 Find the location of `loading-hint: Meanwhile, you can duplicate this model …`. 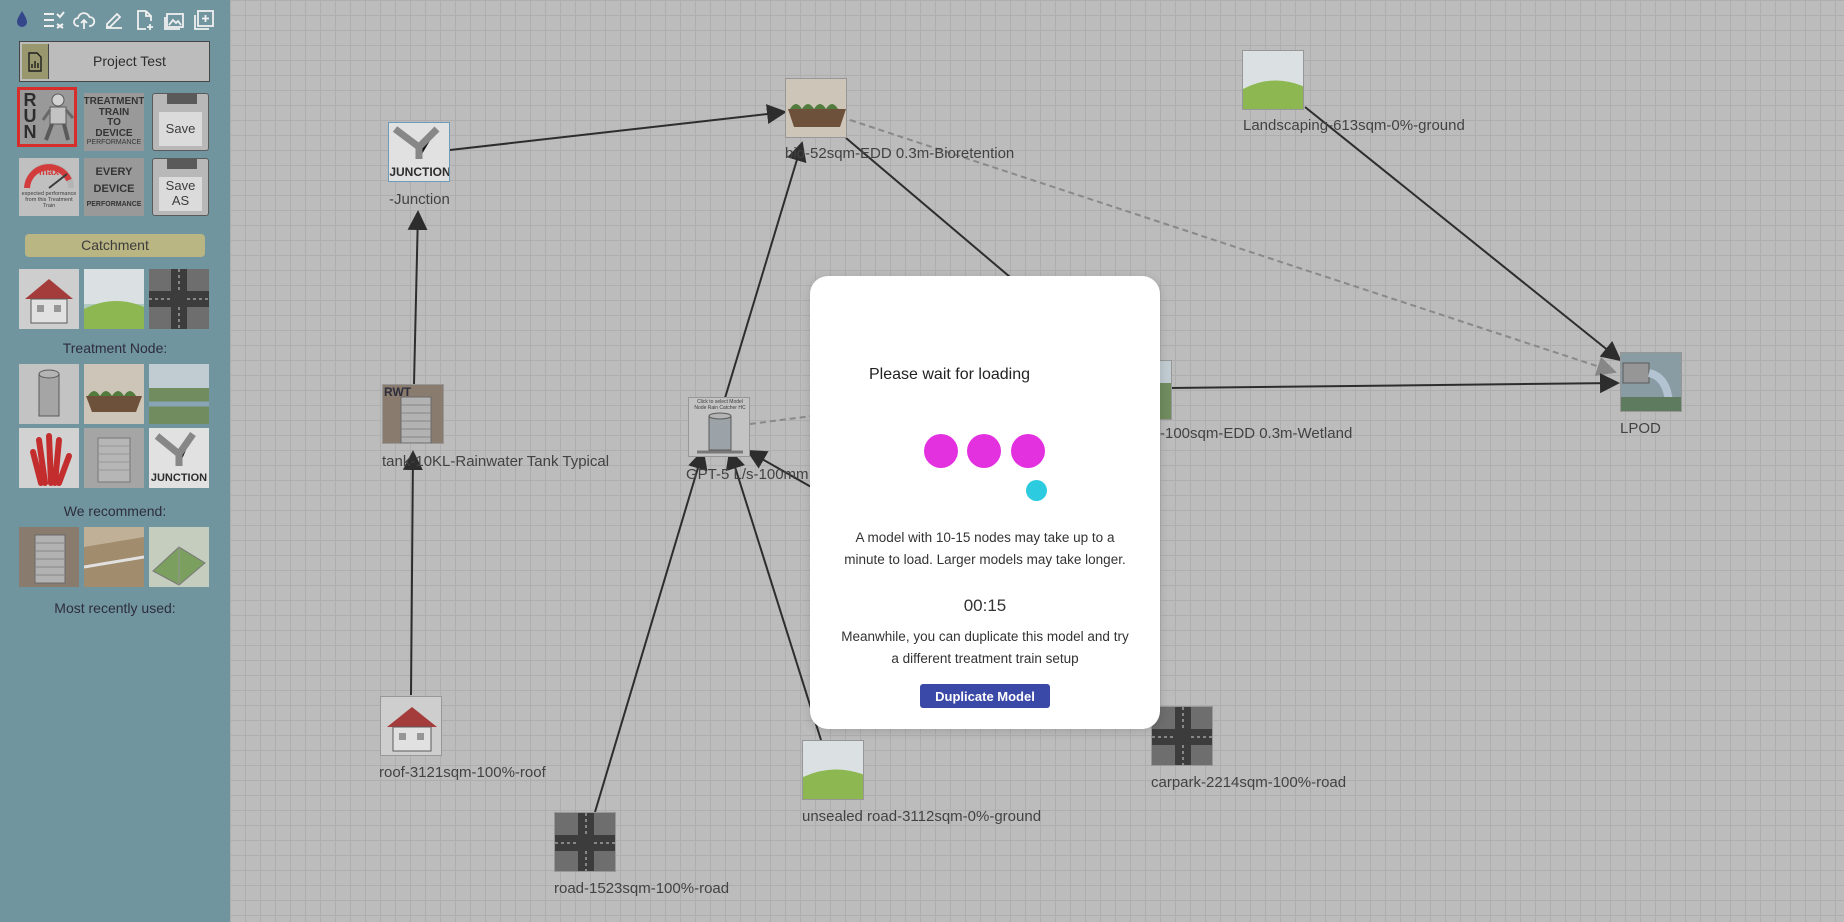

loading-hint: Meanwhile, you can duplicate this model … is located at coordinates (985, 647).